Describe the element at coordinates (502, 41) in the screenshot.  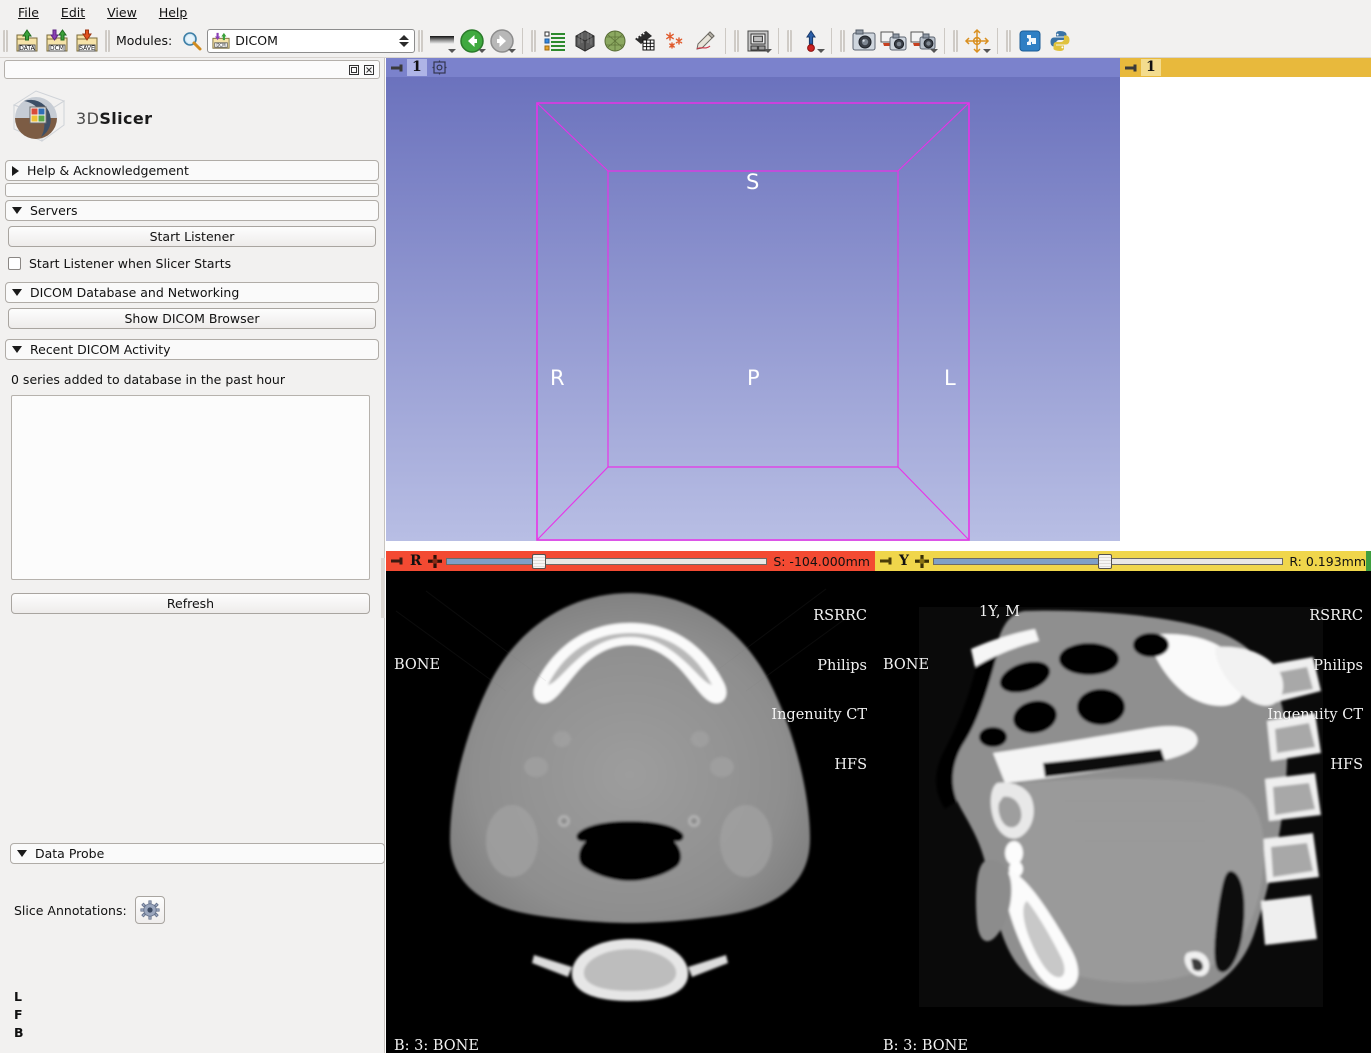
I see `redo-forward-button` at that location.